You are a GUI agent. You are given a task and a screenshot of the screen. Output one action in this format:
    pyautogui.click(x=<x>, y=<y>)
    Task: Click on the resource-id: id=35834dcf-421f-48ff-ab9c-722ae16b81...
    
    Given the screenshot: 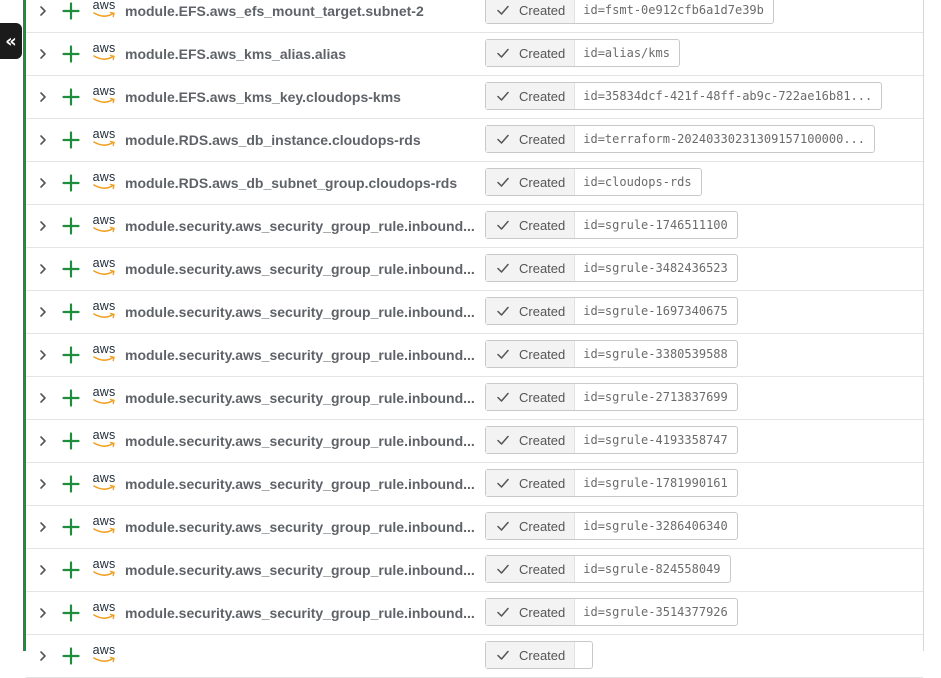 What is the action you would take?
    pyautogui.click(x=728, y=96)
    